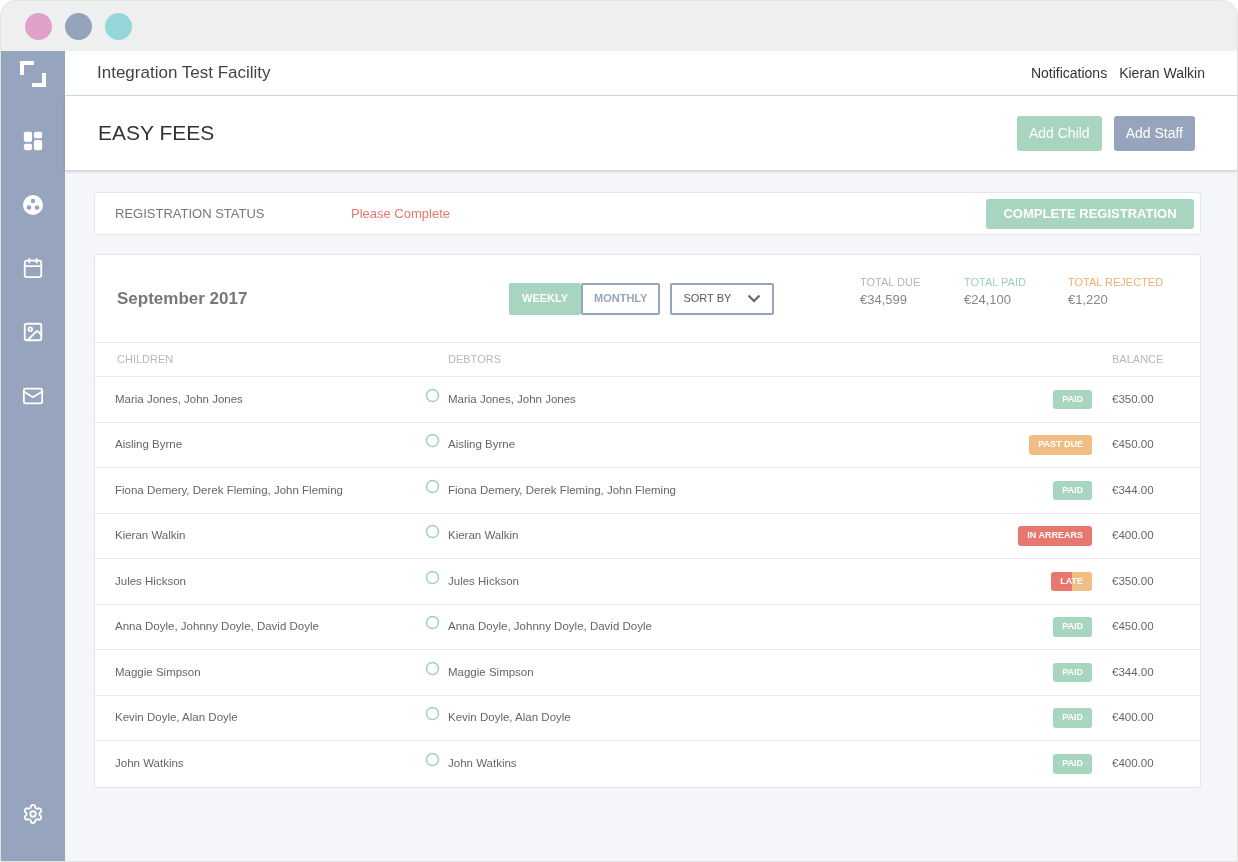 This screenshot has width=1238, height=862. What do you see at coordinates (156, 133) in the screenshot?
I see `page-title: EASY FEES` at bounding box center [156, 133].